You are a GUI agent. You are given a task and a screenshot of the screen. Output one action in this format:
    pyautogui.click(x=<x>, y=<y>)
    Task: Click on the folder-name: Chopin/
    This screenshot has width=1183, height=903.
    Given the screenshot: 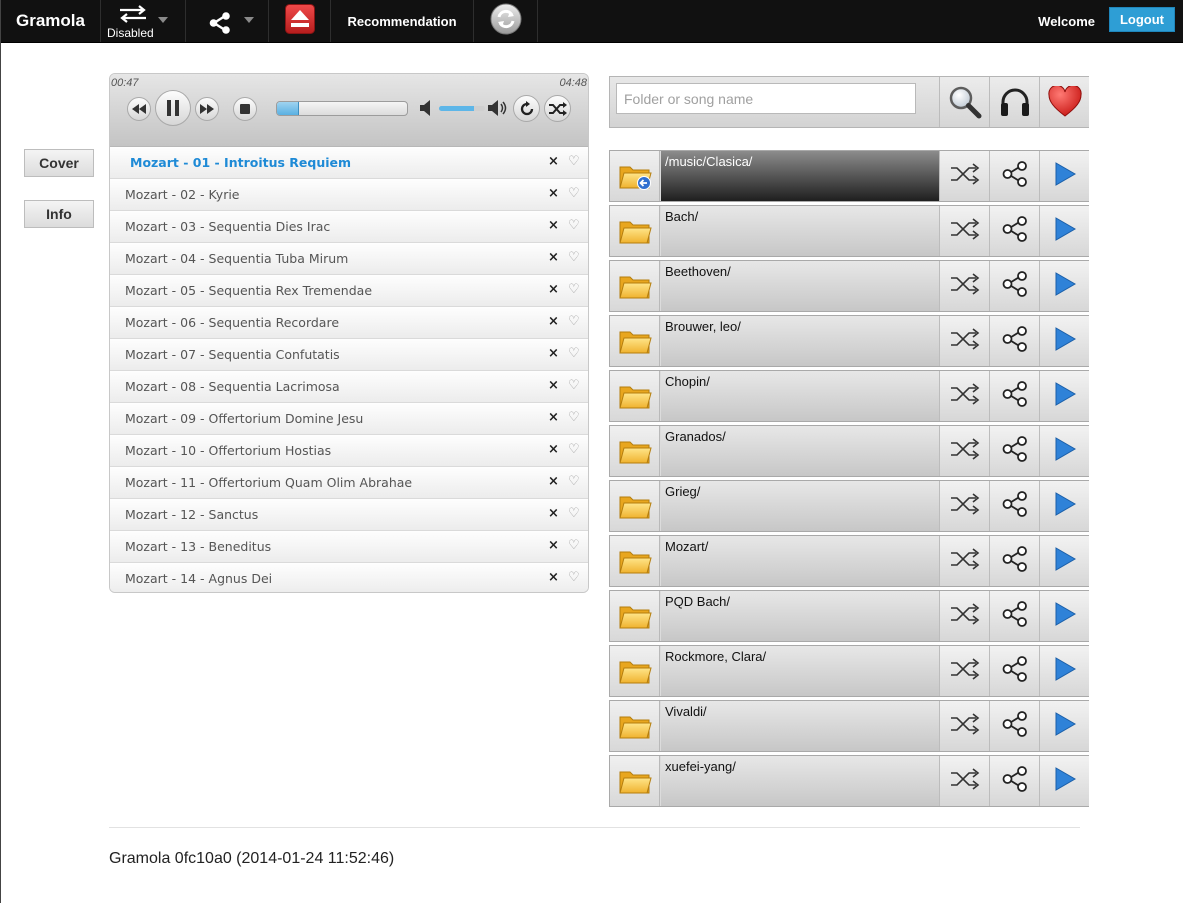 What is the action you would take?
    pyautogui.click(x=800, y=396)
    